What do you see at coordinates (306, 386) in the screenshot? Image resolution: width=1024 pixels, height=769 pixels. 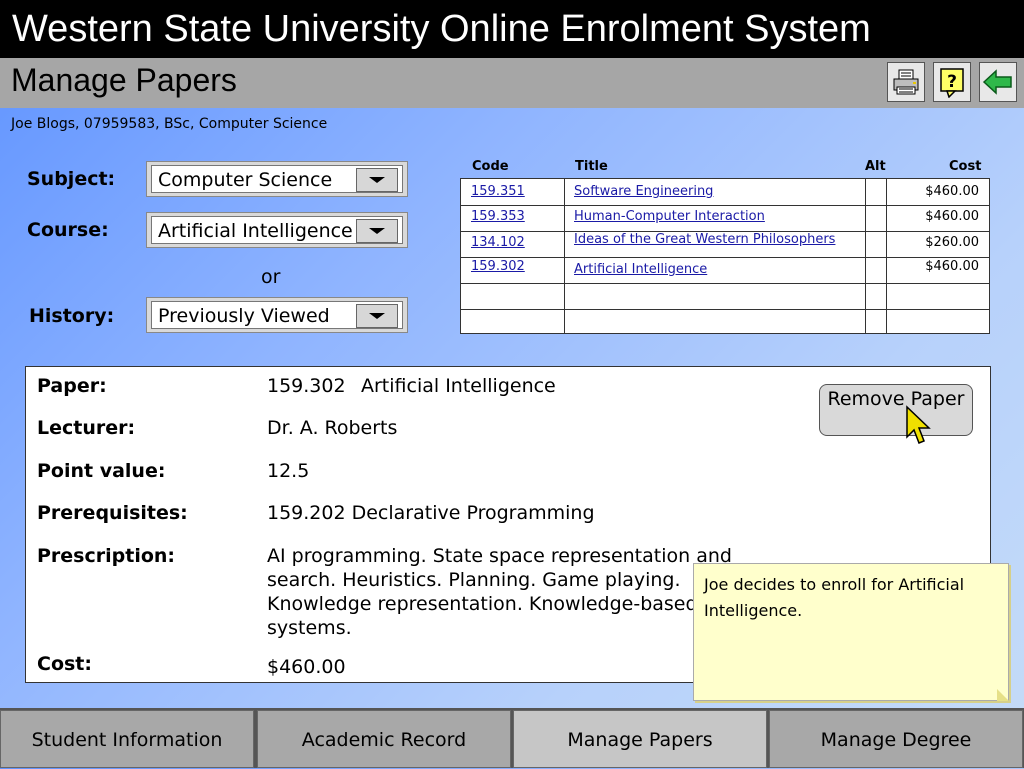 I see `paper-code: 159.302` at bounding box center [306, 386].